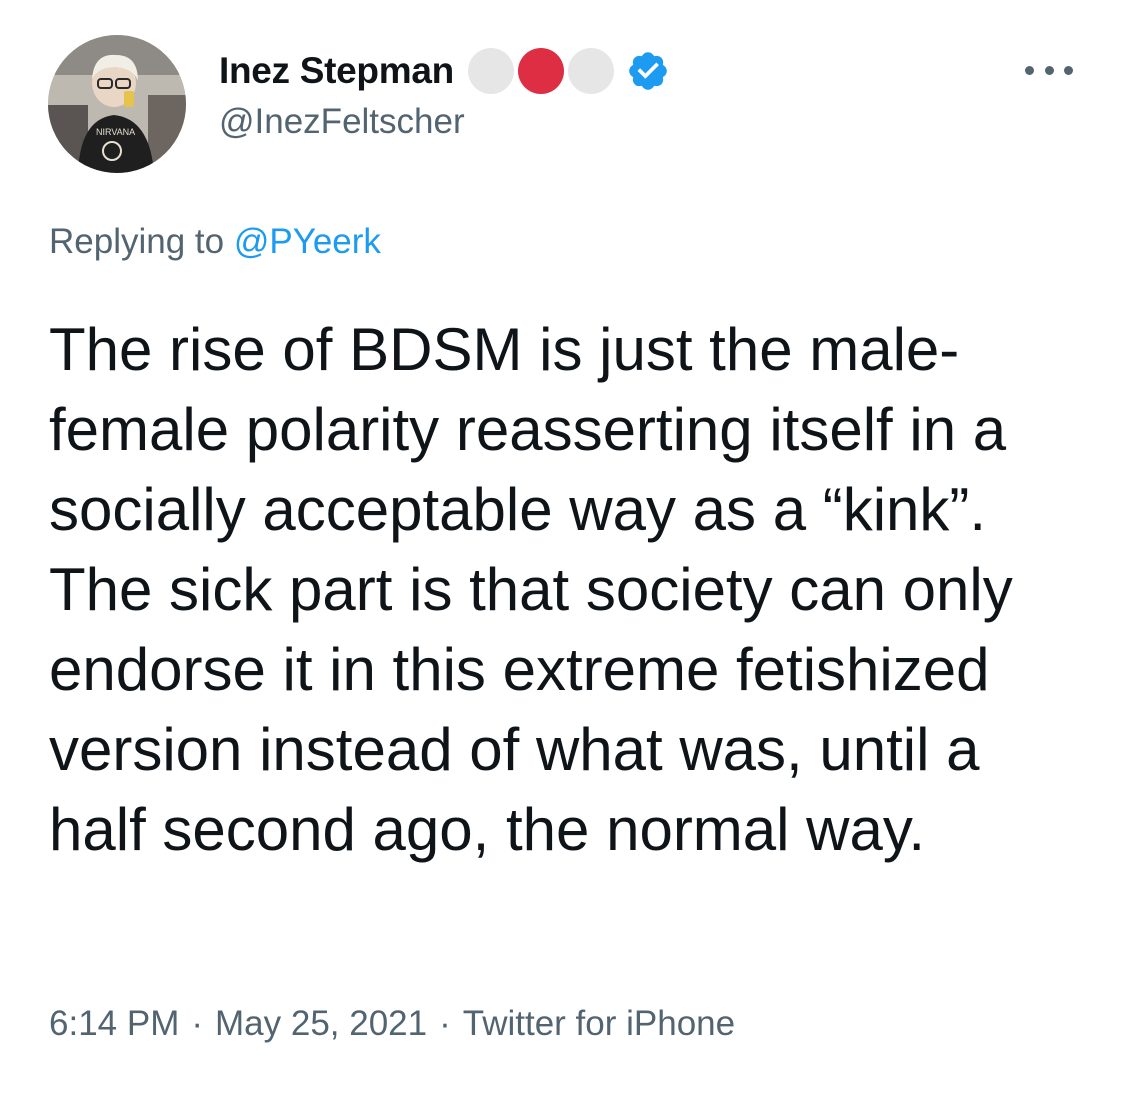 This screenshot has height=1096, width=1125. I want to click on tweet-date: May 25, 2021, so click(321, 1023).